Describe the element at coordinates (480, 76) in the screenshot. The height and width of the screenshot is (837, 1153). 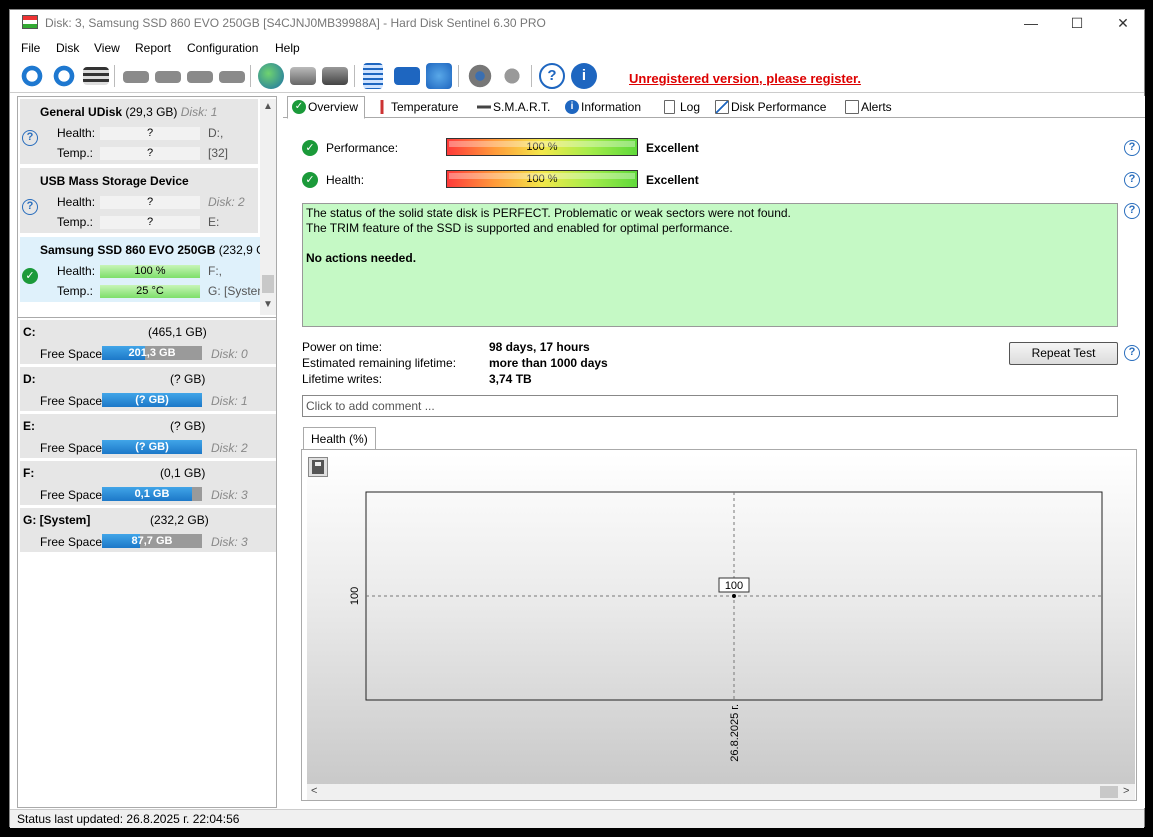
I see `settings-icon` at that location.